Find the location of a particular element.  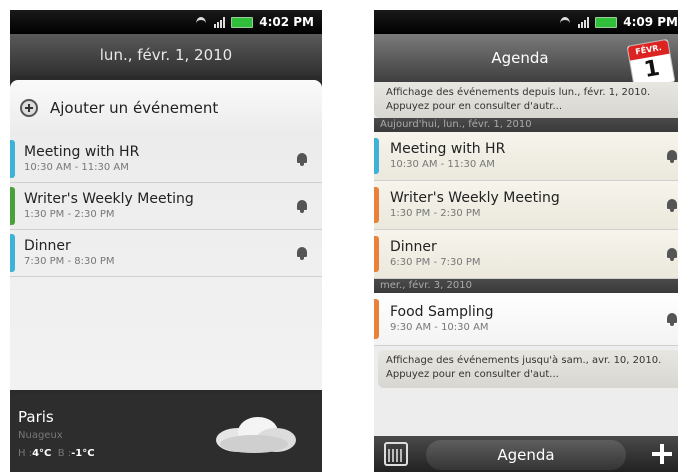

status-bar: 4:02 PM is located at coordinates (166, 22).